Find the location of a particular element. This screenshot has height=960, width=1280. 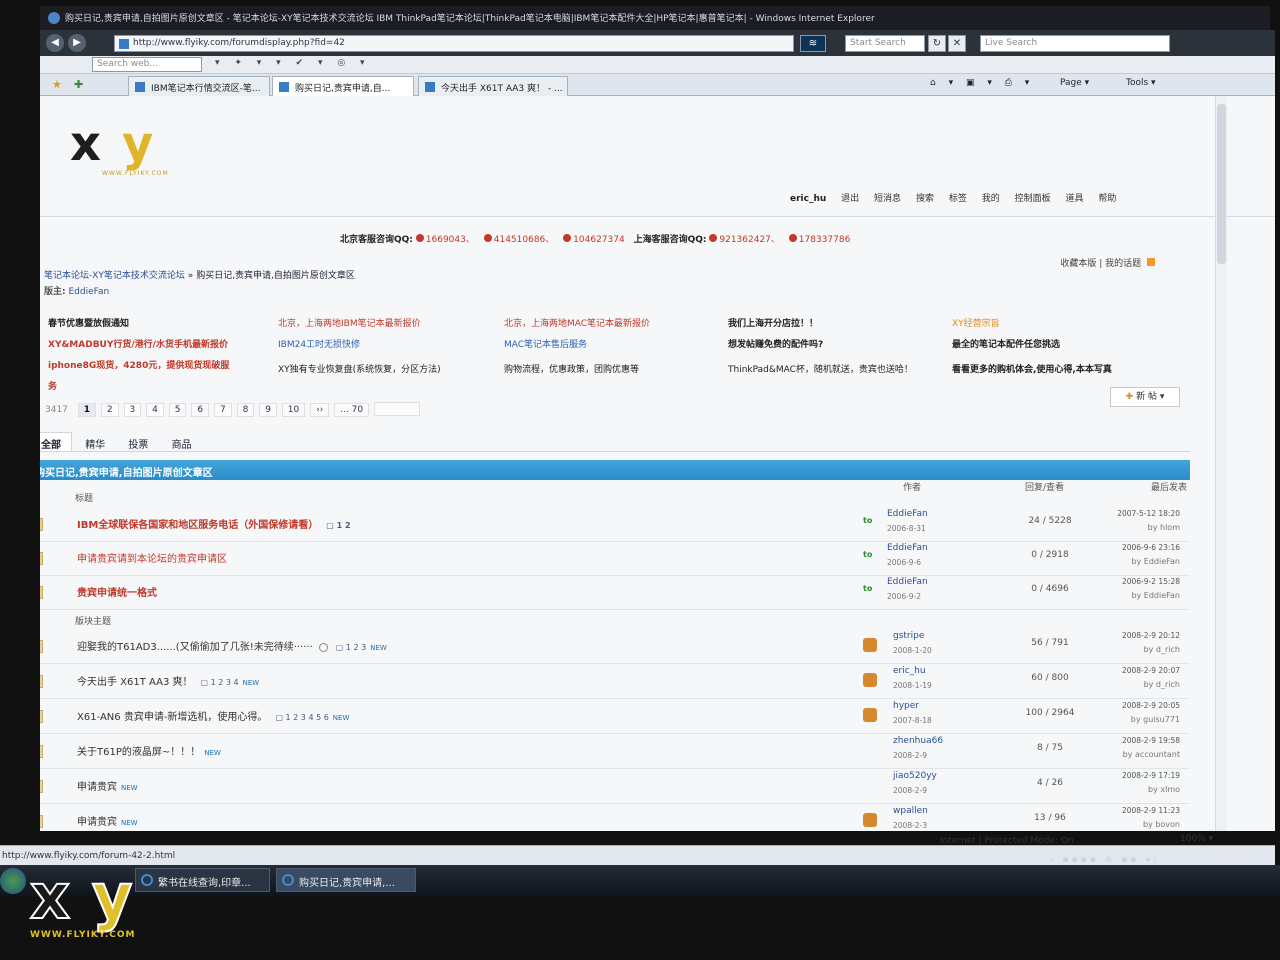

page-link: 8 is located at coordinates (245, 409).